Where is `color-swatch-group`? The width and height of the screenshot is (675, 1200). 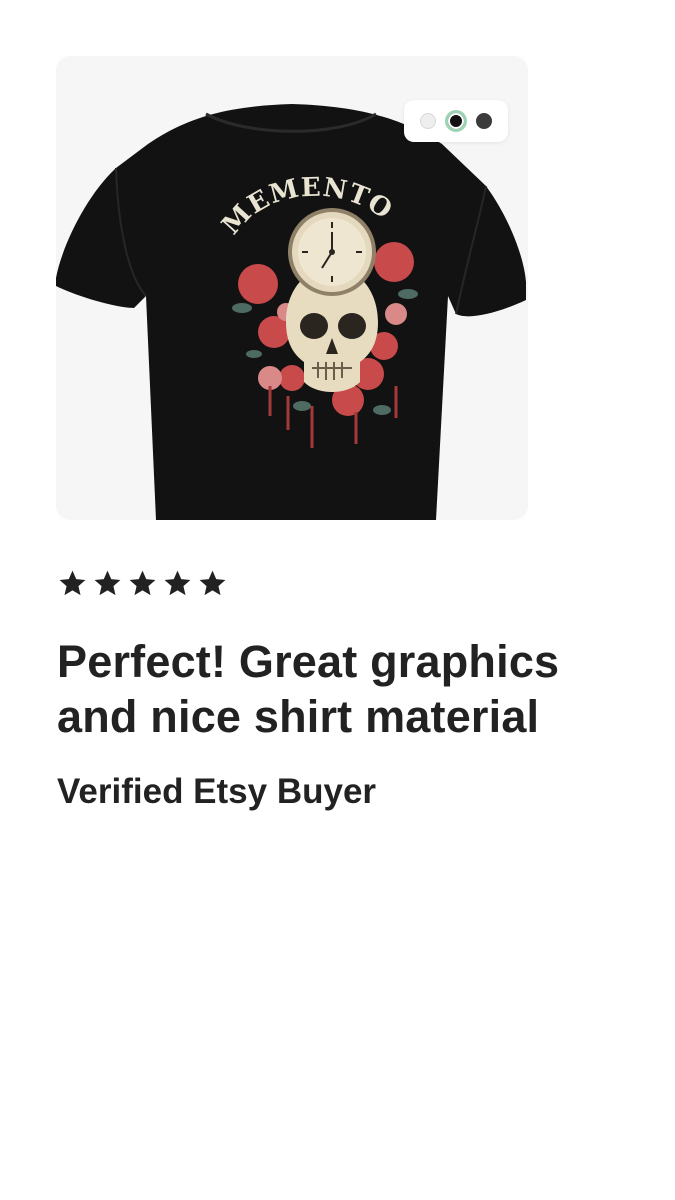 color-swatch-group is located at coordinates (456, 121).